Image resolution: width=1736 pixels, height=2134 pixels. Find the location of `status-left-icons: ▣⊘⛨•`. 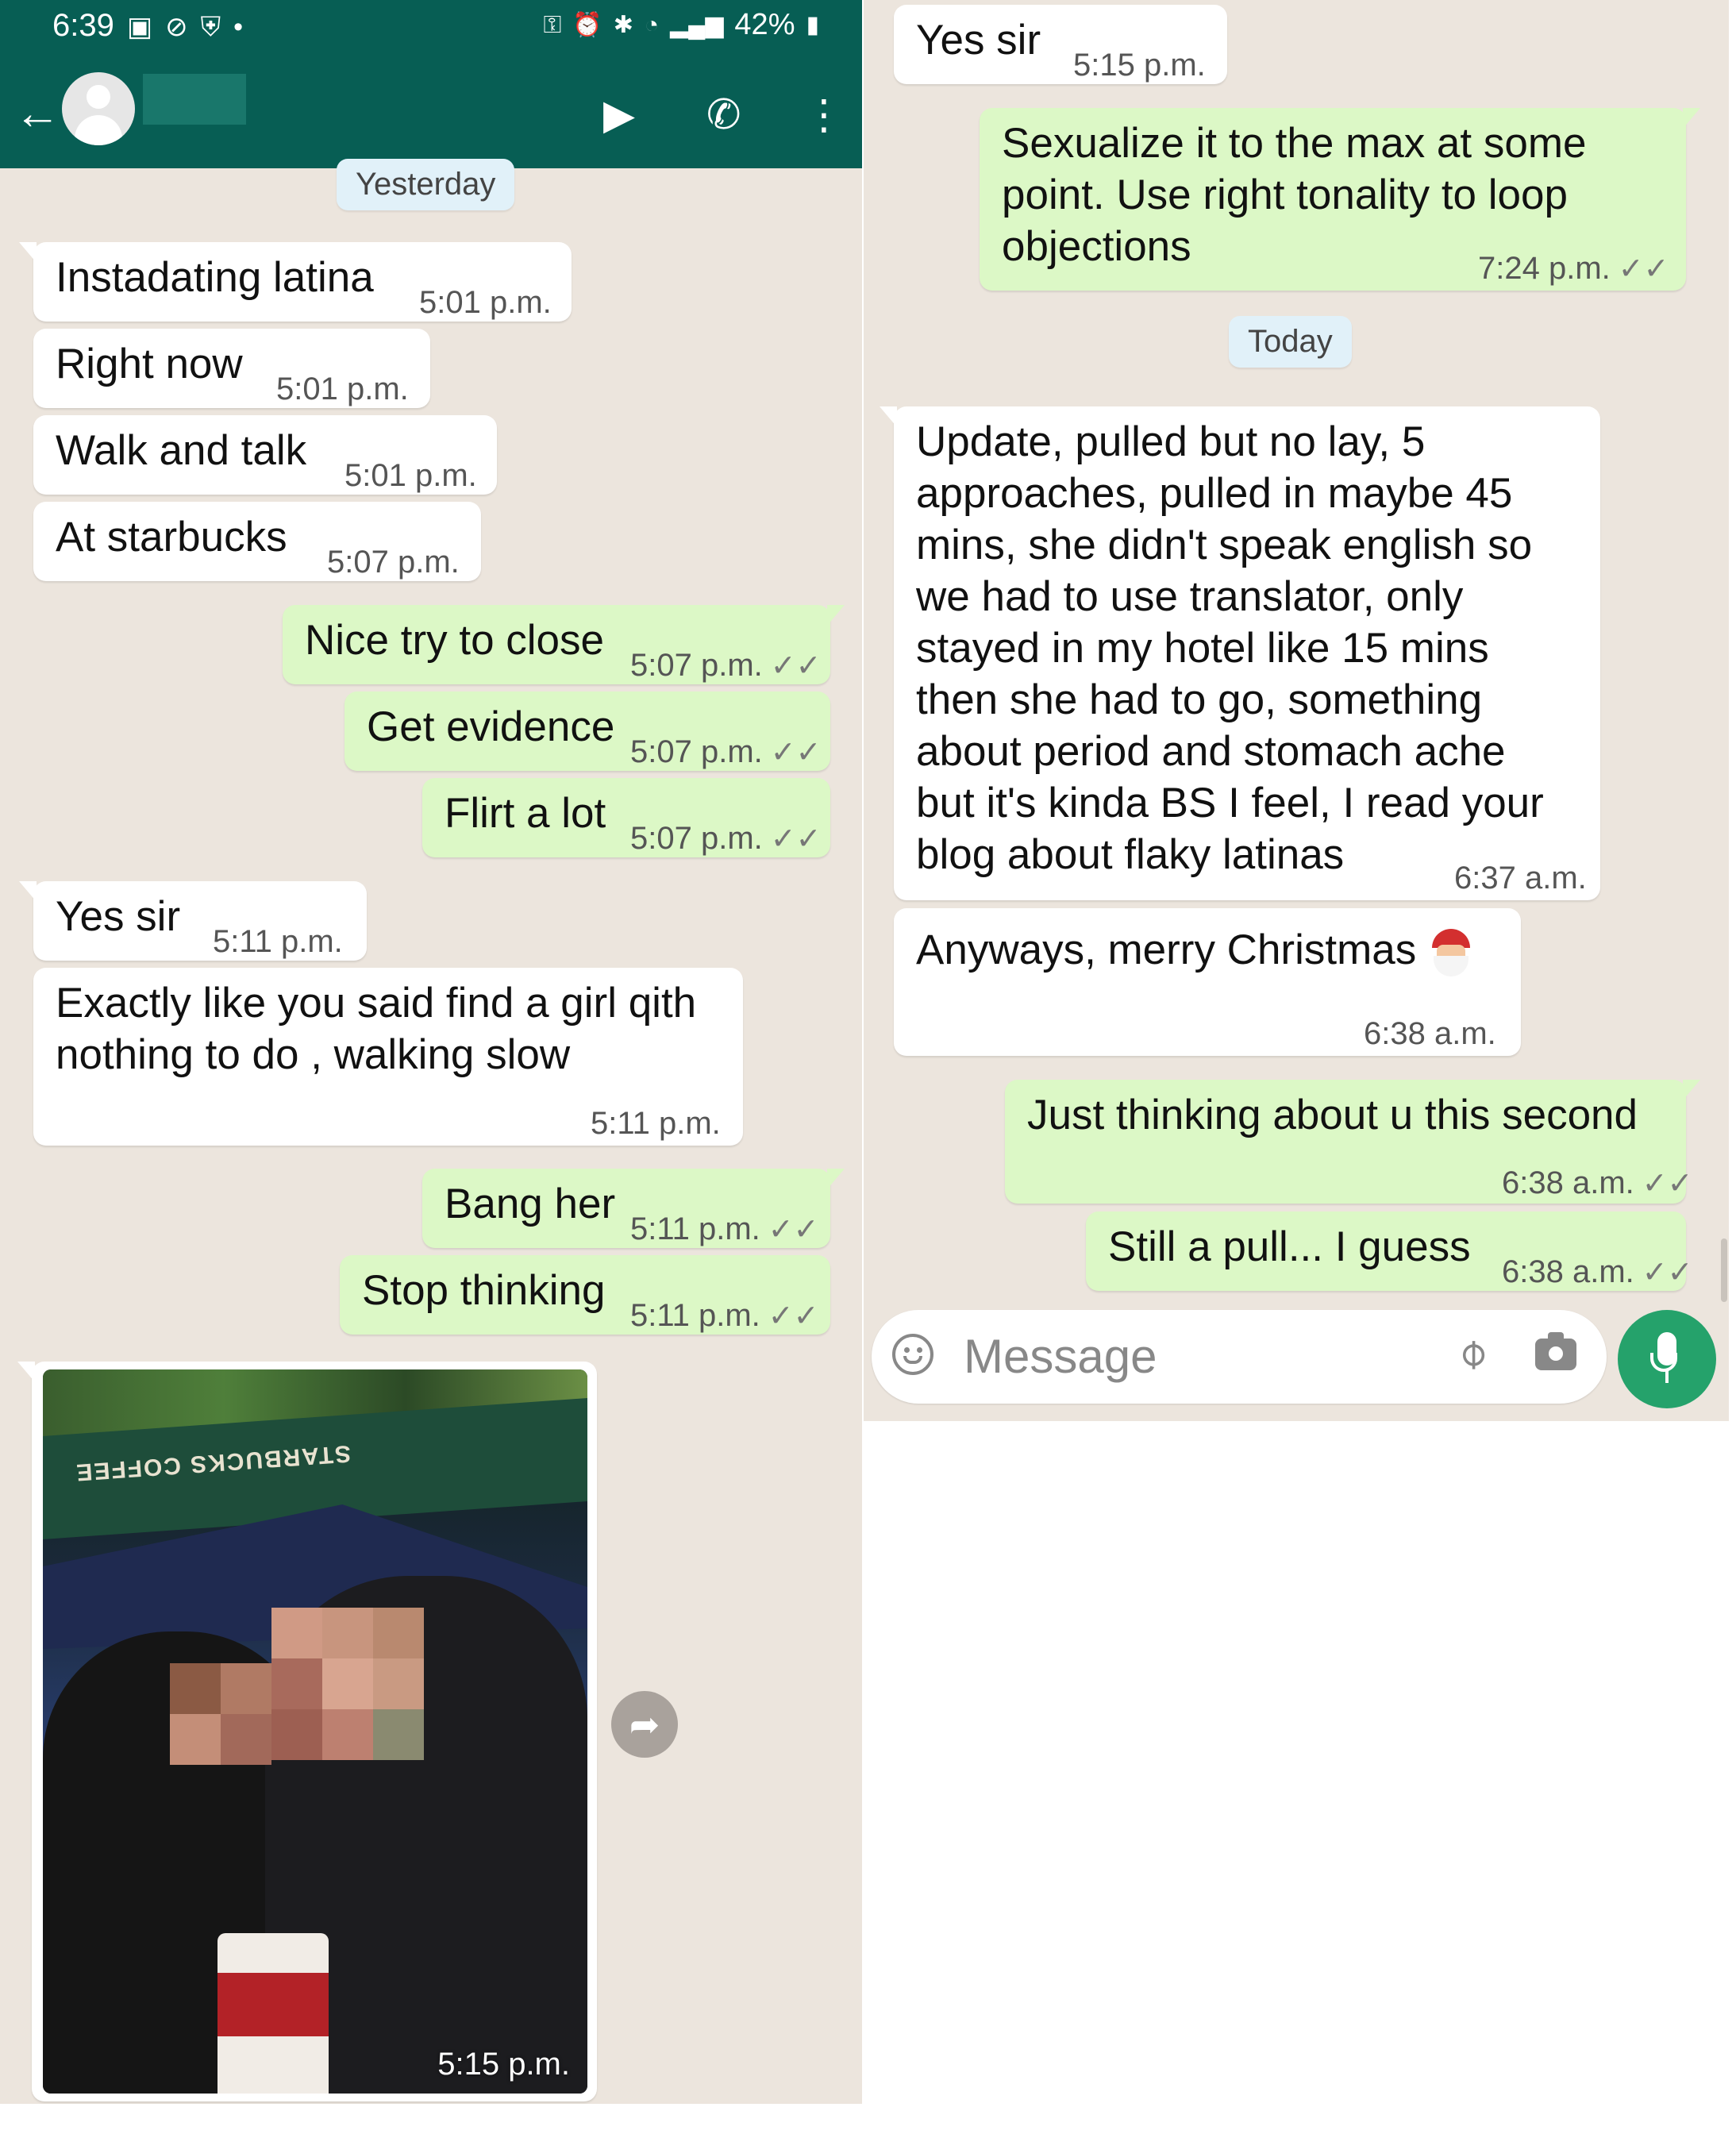

status-left-icons: ▣⊘⛨• is located at coordinates (191, 27).